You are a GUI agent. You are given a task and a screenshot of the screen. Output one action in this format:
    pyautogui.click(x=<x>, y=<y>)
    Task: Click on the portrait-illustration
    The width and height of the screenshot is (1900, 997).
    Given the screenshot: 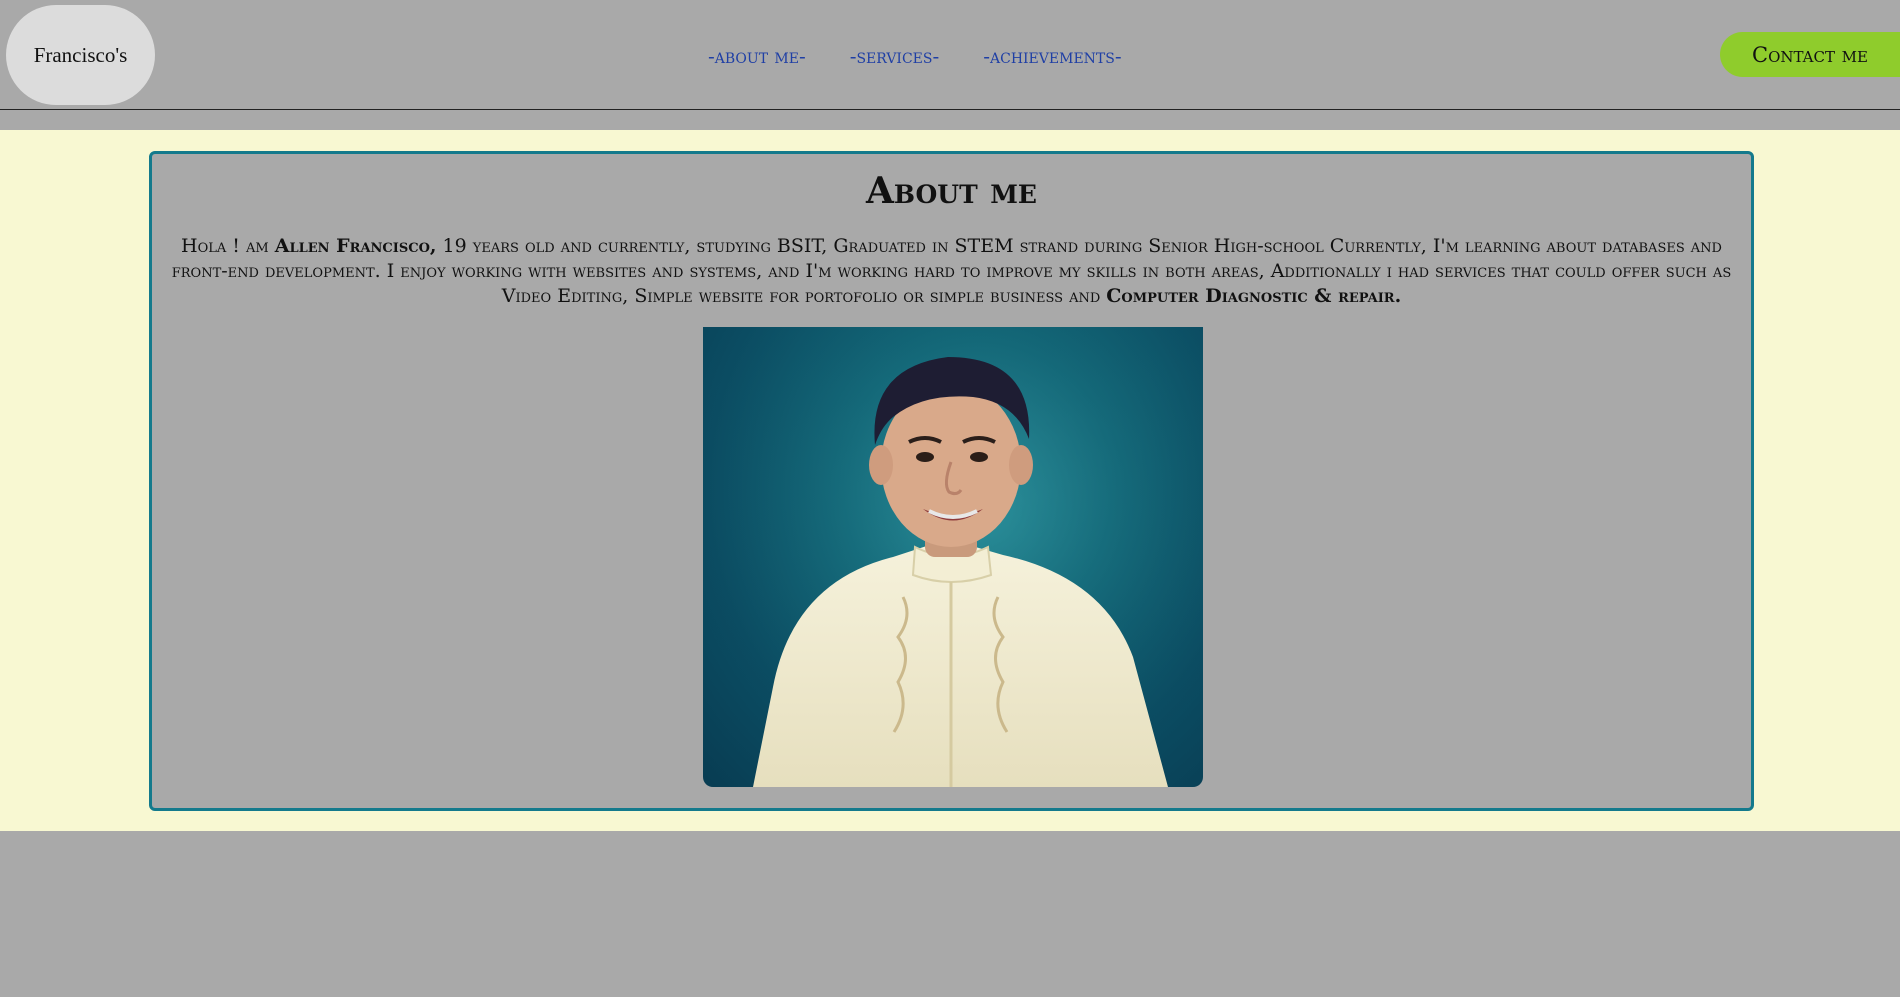 What is the action you would take?
    pyautogui.click(x=953, y=557)
    